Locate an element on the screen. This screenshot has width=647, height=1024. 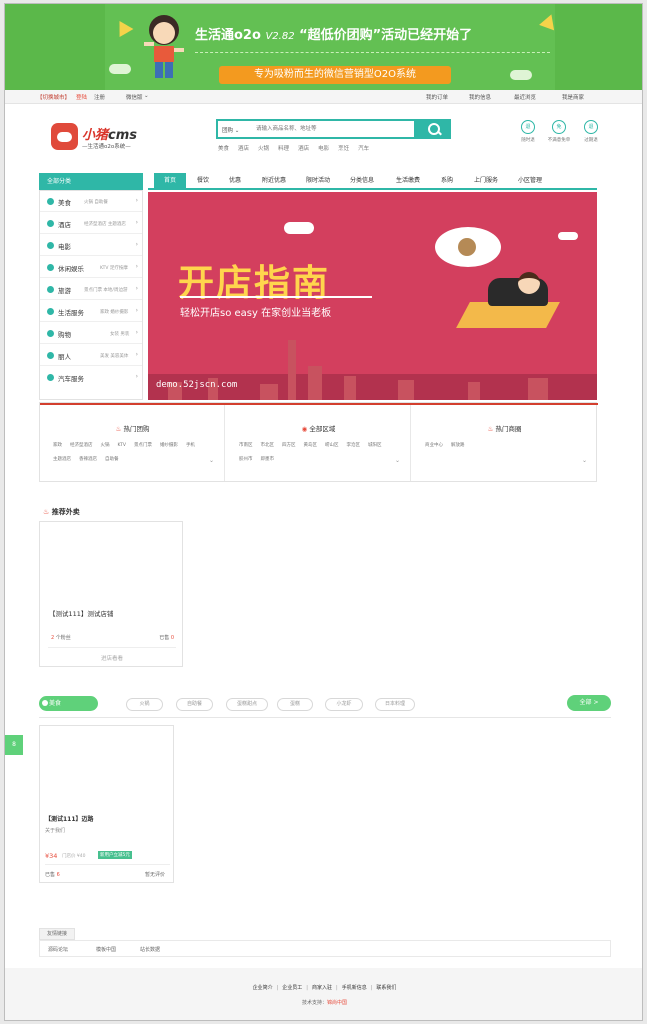
footer-link: 企业简介 is located at coordinates (263, 988).